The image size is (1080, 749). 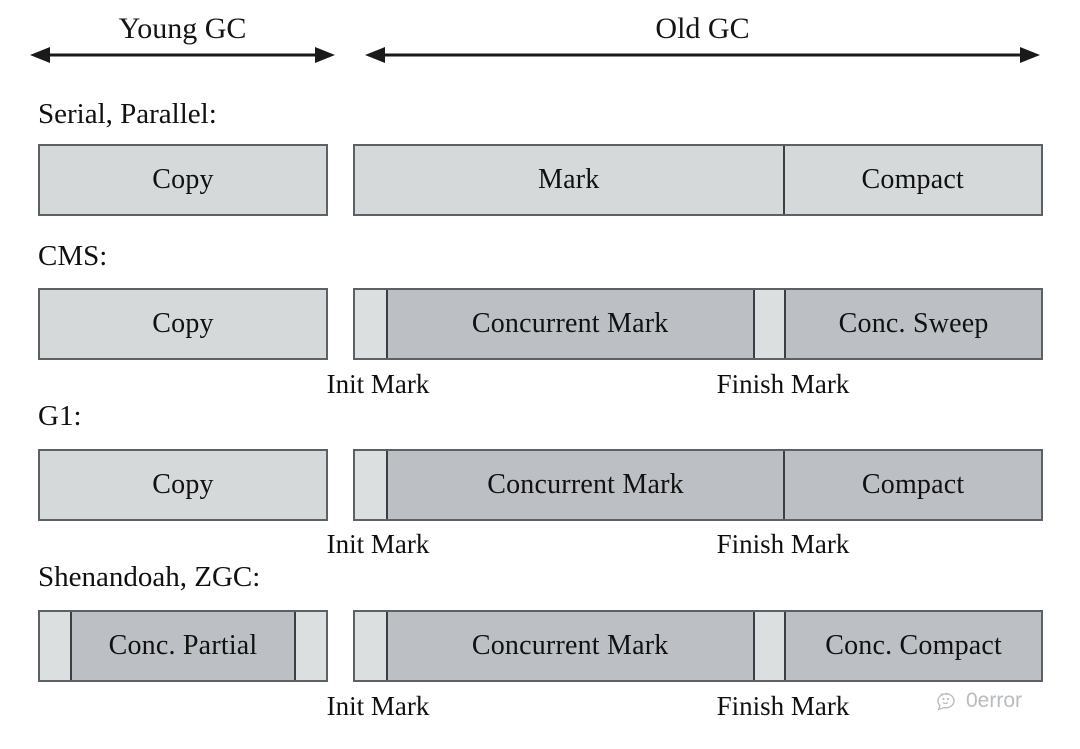 What do you see at coordinates (309, 646) in the screenshot?
I see `segment-finish-partial` at bounding box center [309, 646].